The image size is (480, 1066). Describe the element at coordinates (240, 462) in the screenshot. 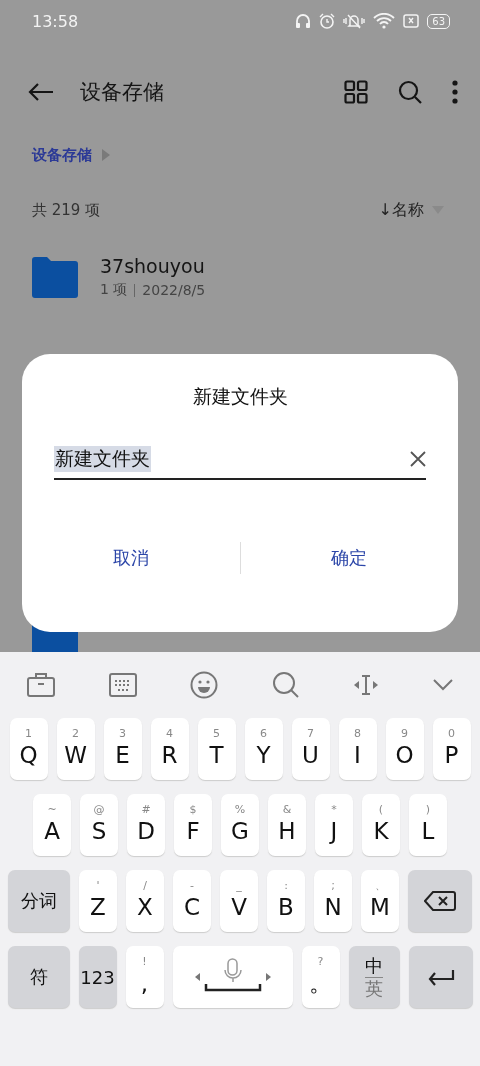

I see `folder-name-field: 新建文件夹` at that location.